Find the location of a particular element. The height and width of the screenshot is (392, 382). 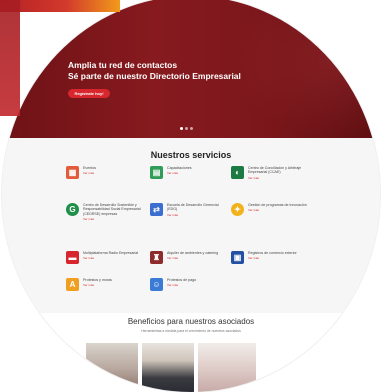

leaf-icon: G is located at coordinates (72, 209).